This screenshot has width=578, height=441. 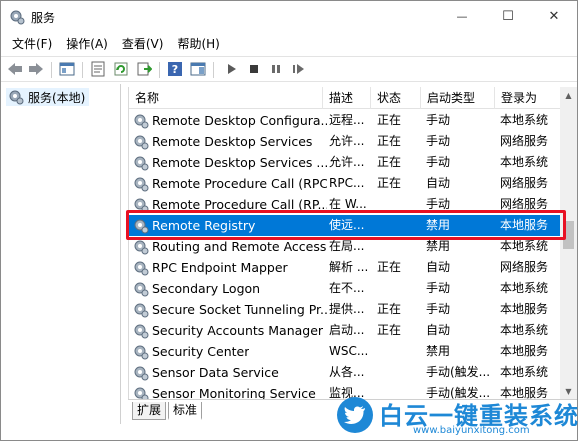 I want to click on title-bar: 服务 — ☐ ✕, so click(x=289, y=16).